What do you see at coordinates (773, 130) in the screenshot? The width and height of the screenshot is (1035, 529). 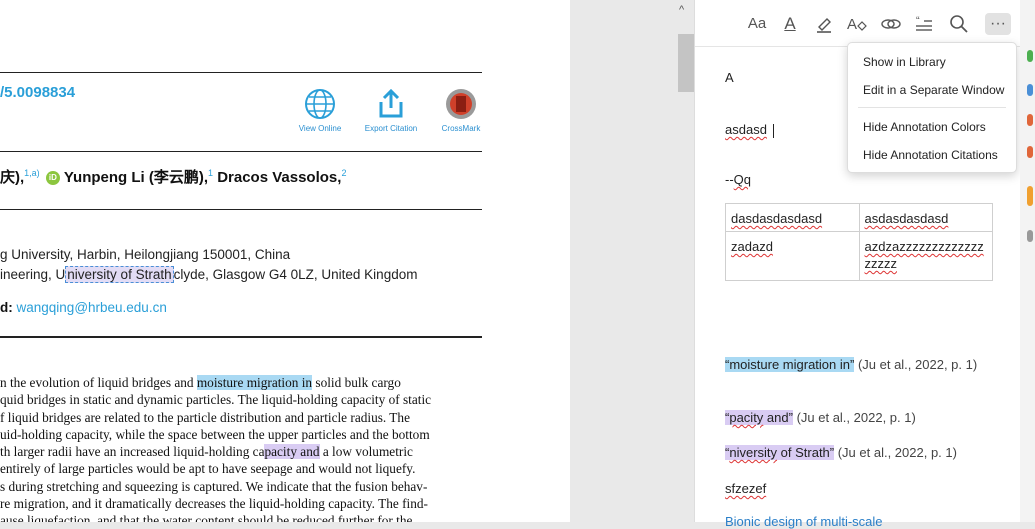 I see `text-cursor` at bounding box center [773, 130].